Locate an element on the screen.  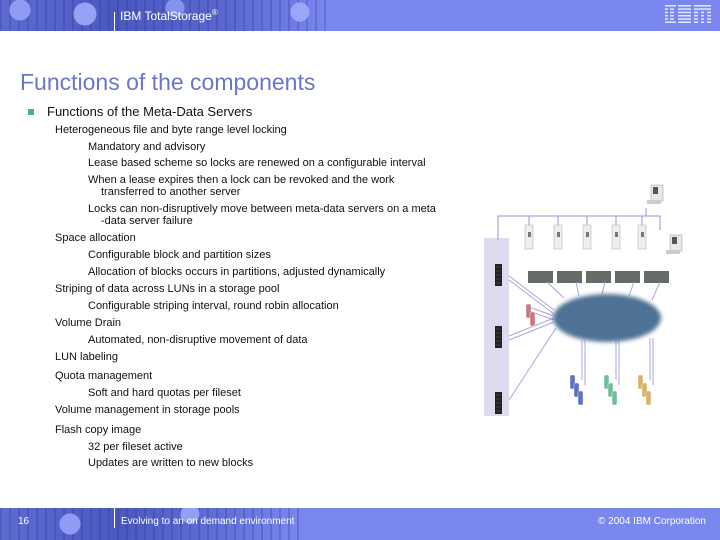
bullet-level2-text: Volume Drain is located at coordinates (88, 323).